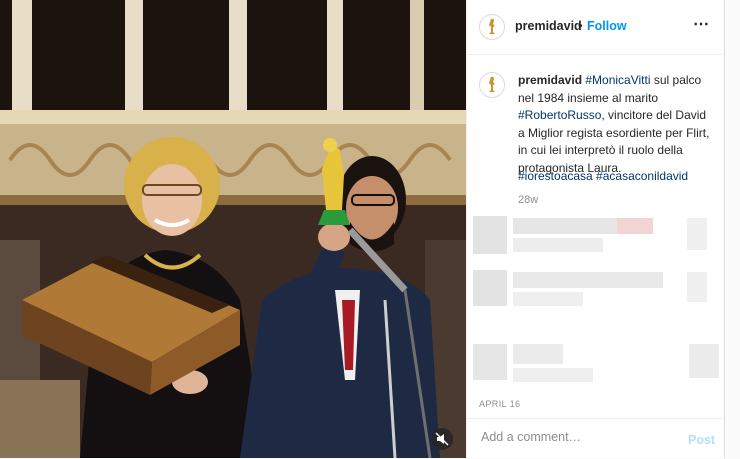 Image resolution: width=740 pixels, height=459 pixels. I want to click on page-background, so click(732, 229).